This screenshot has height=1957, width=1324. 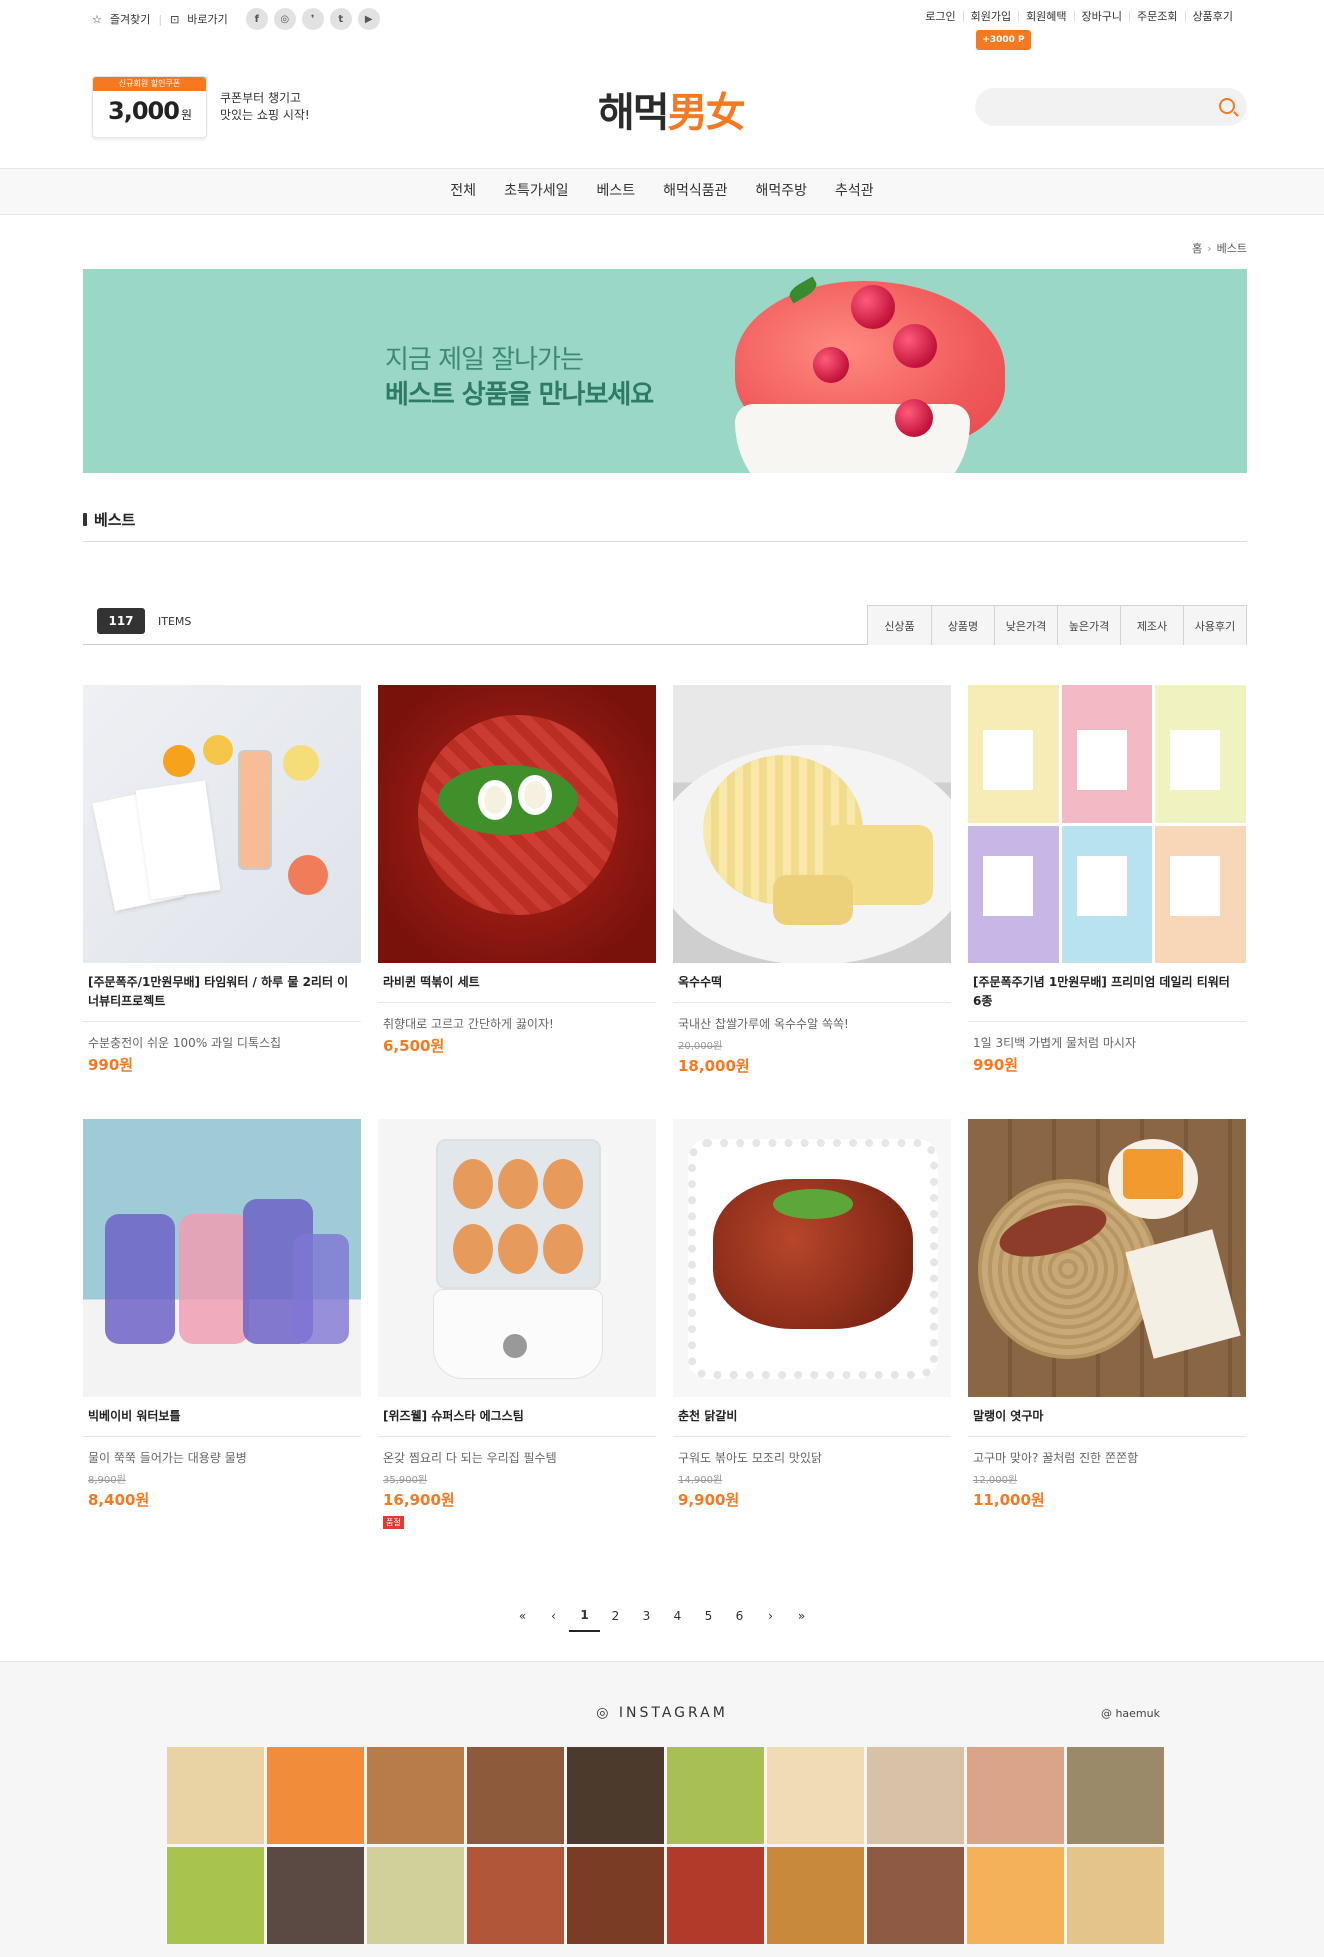 I want to click on next-page-icon: ›, so click(x=770, y=1616).